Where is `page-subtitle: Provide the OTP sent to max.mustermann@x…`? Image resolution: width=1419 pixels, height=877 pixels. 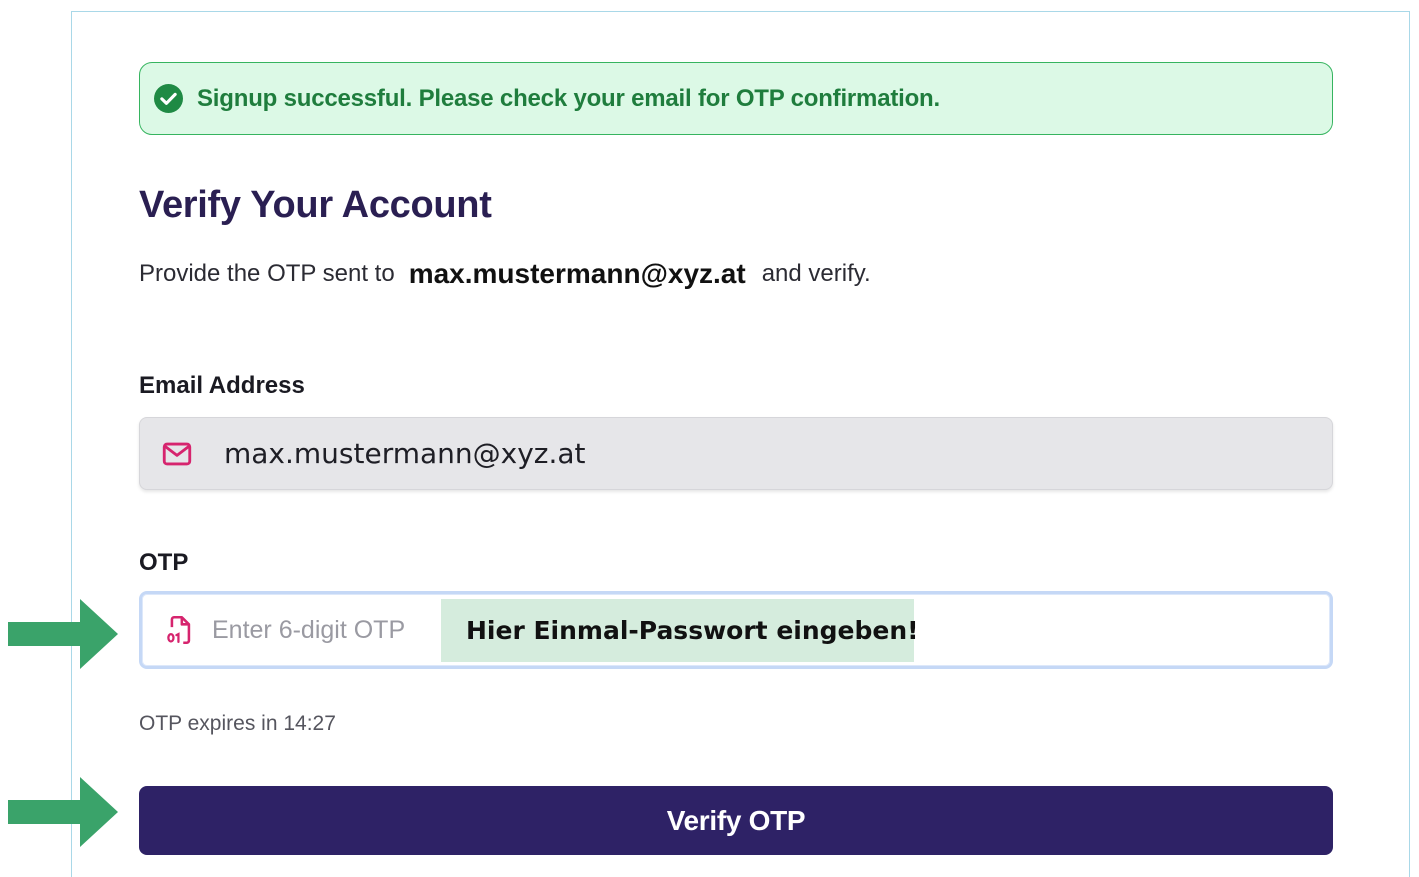
page-subtitle: Provide the OTP sent to max.mustermann@x… is located at coordinates (505, 274).